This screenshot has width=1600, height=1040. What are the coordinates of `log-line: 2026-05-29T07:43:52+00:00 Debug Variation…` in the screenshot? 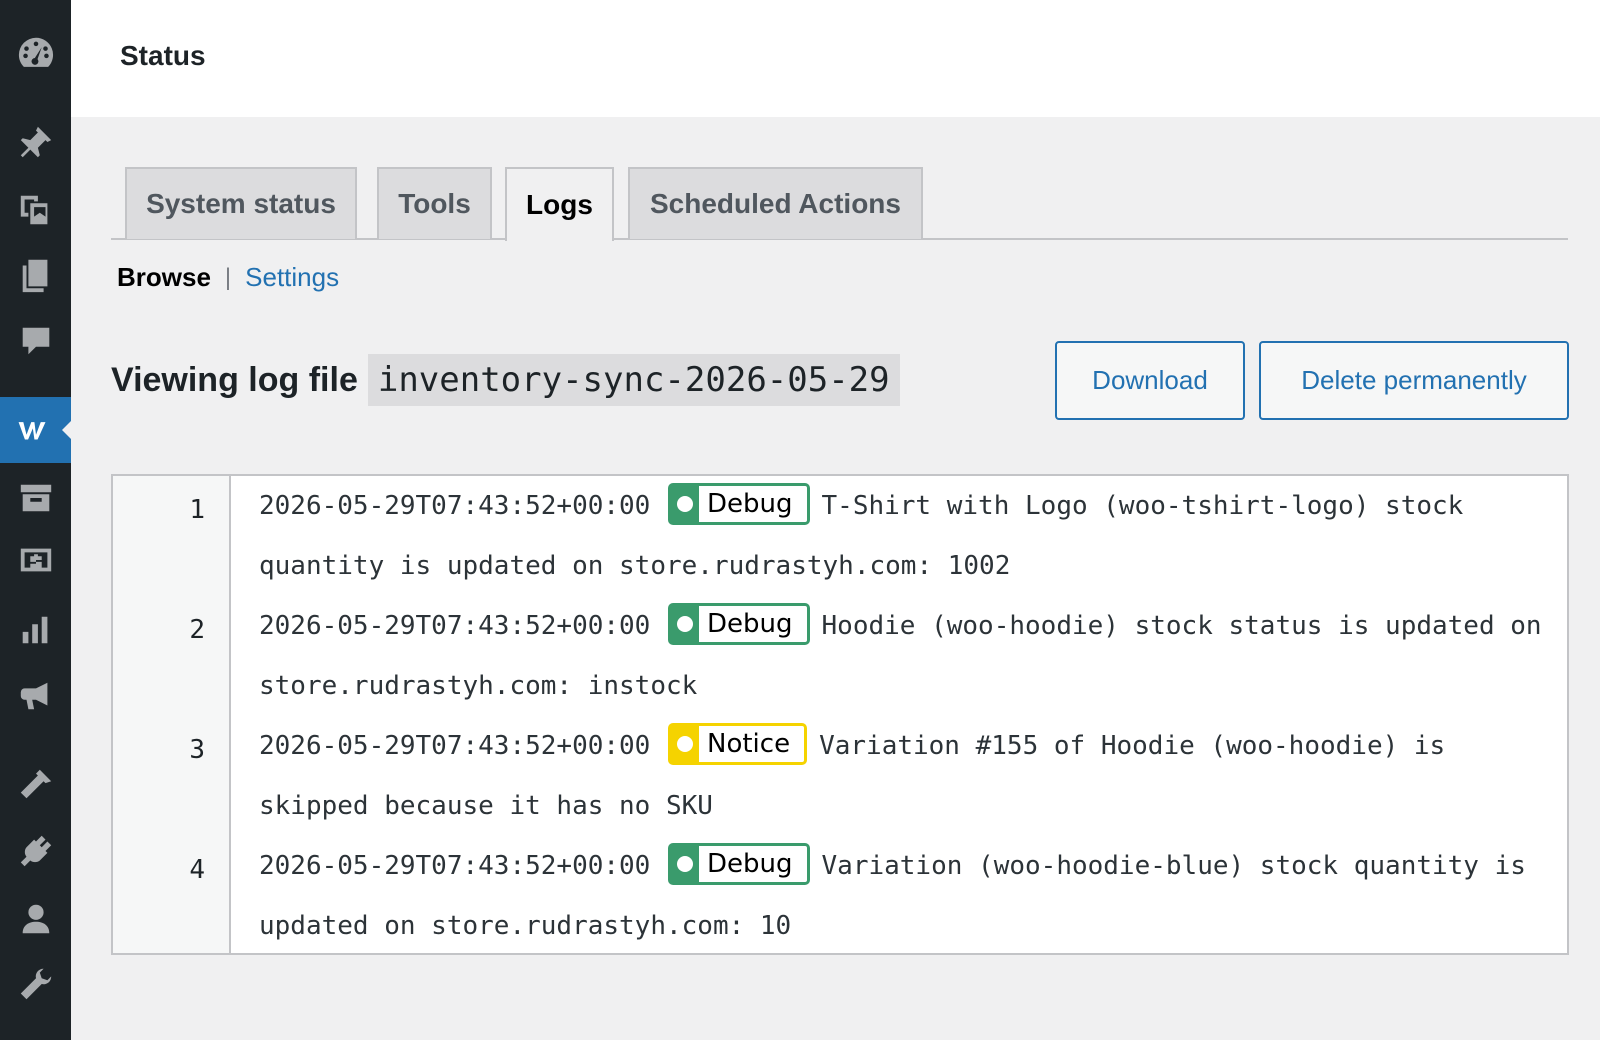 It's located at (904, 896).